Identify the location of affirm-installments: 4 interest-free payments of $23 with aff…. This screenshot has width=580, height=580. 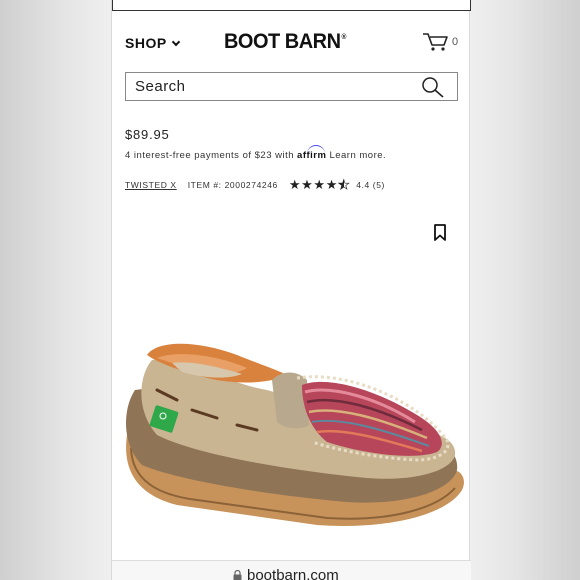
(255, 153).